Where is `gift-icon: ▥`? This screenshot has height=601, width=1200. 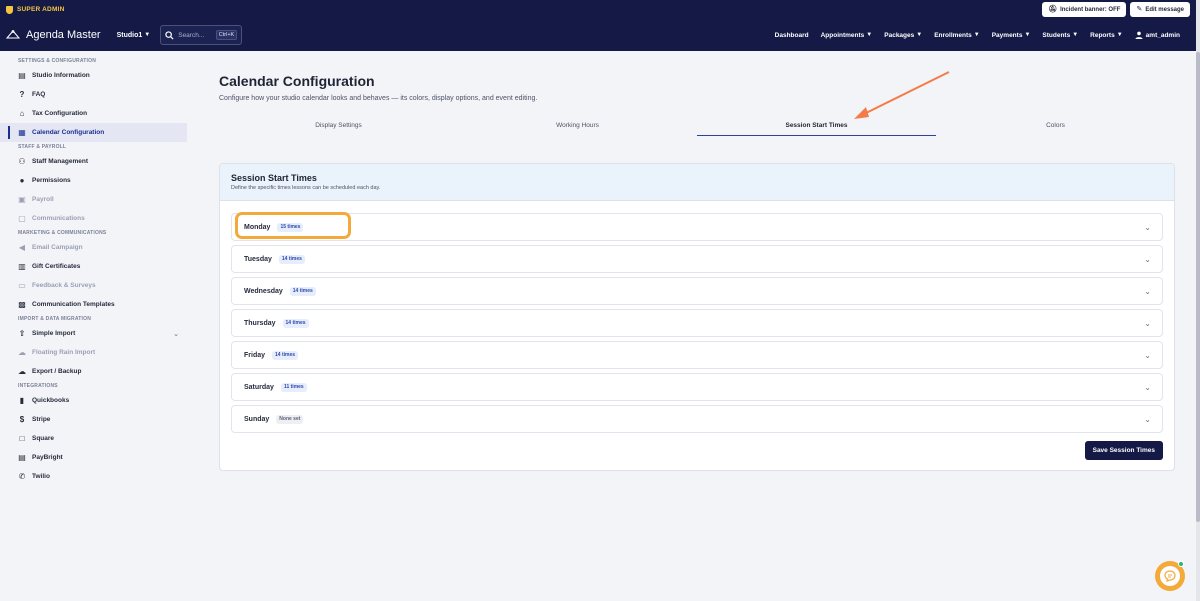 gift-icon: ▥ is located at coordinates (22, 266).